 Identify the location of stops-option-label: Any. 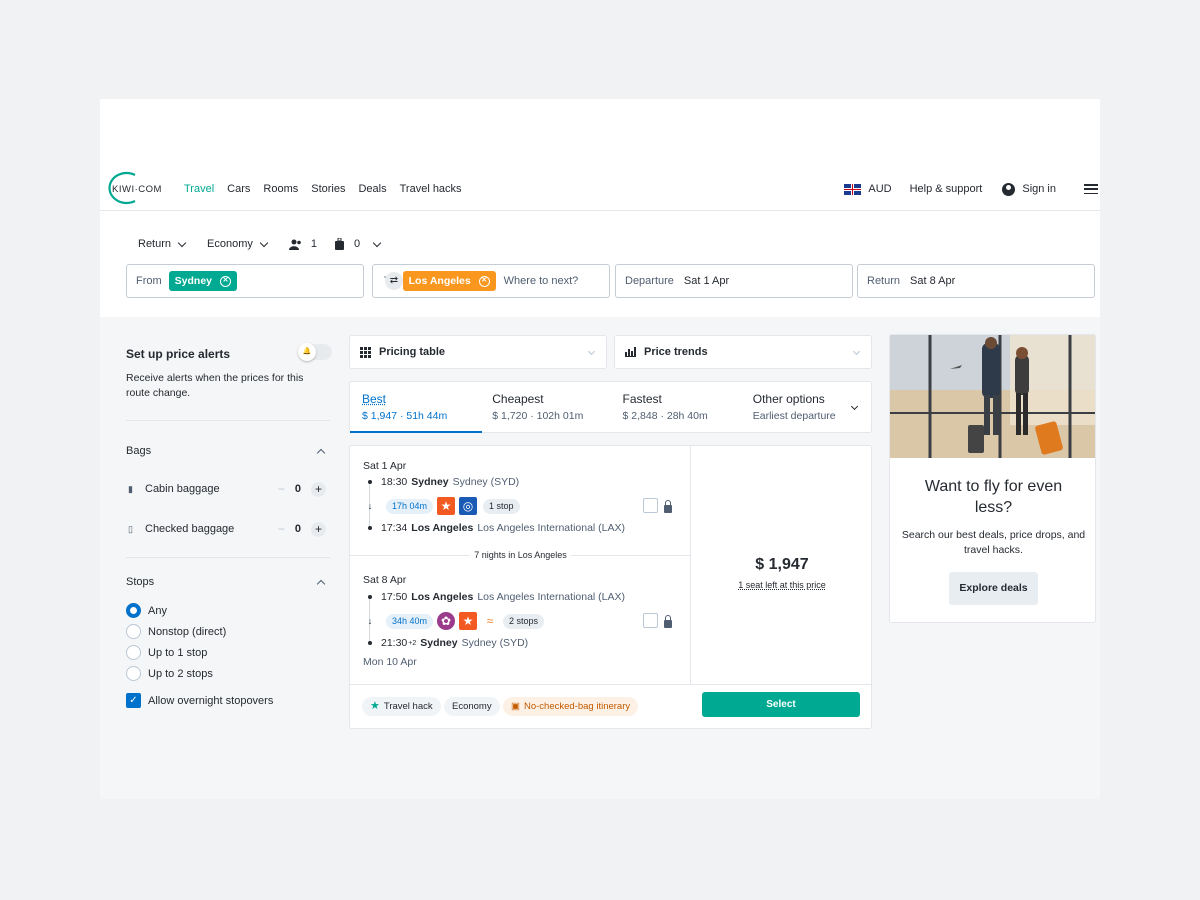
(157, 610).